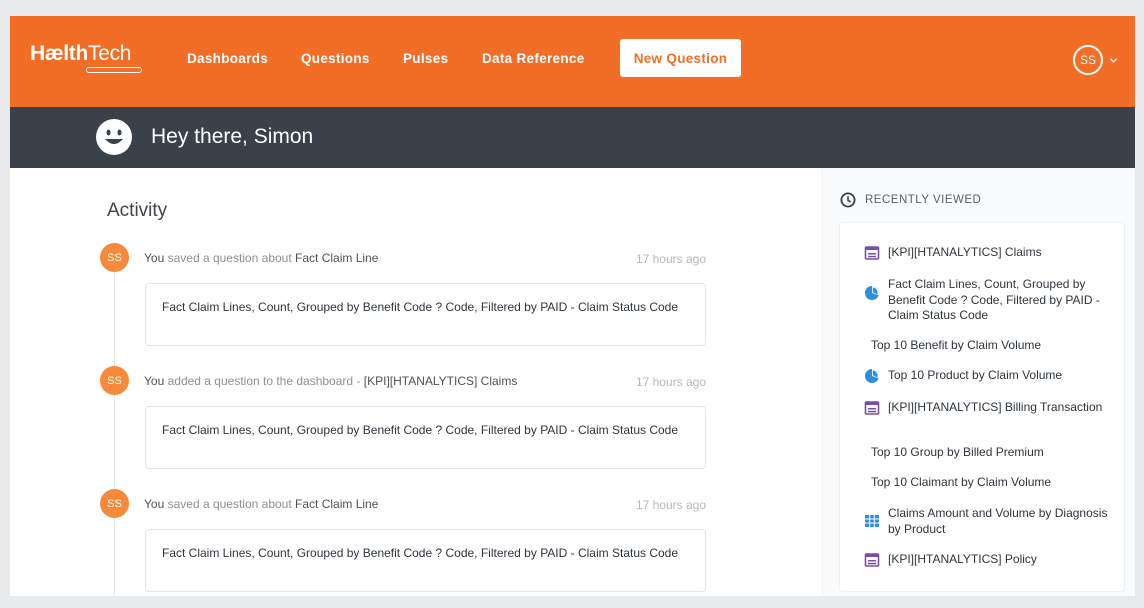  What do you see at coordinates (957, 452) in the screenshot?
I see `recent-item-label: Top 10 Group by Billed Premium` at bounding box center [957, 452].